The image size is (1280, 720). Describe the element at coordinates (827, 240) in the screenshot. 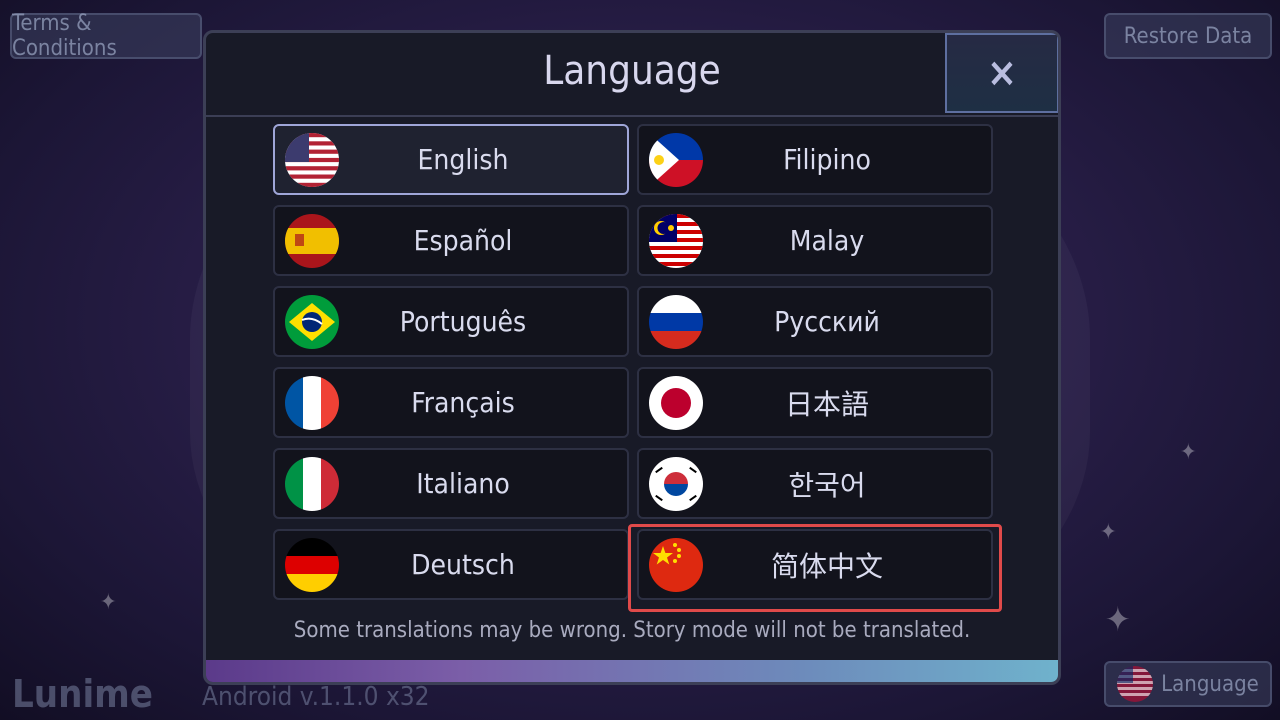

I see `language-label: Malay` at that location.